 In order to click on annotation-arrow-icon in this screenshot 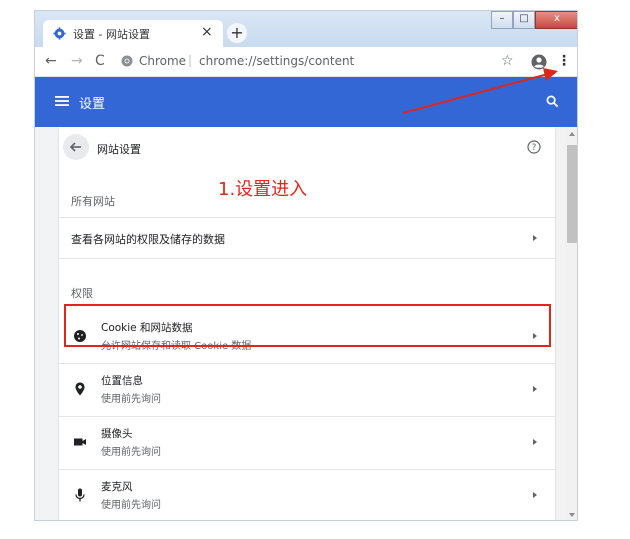, I will do `click(480, 91)`.